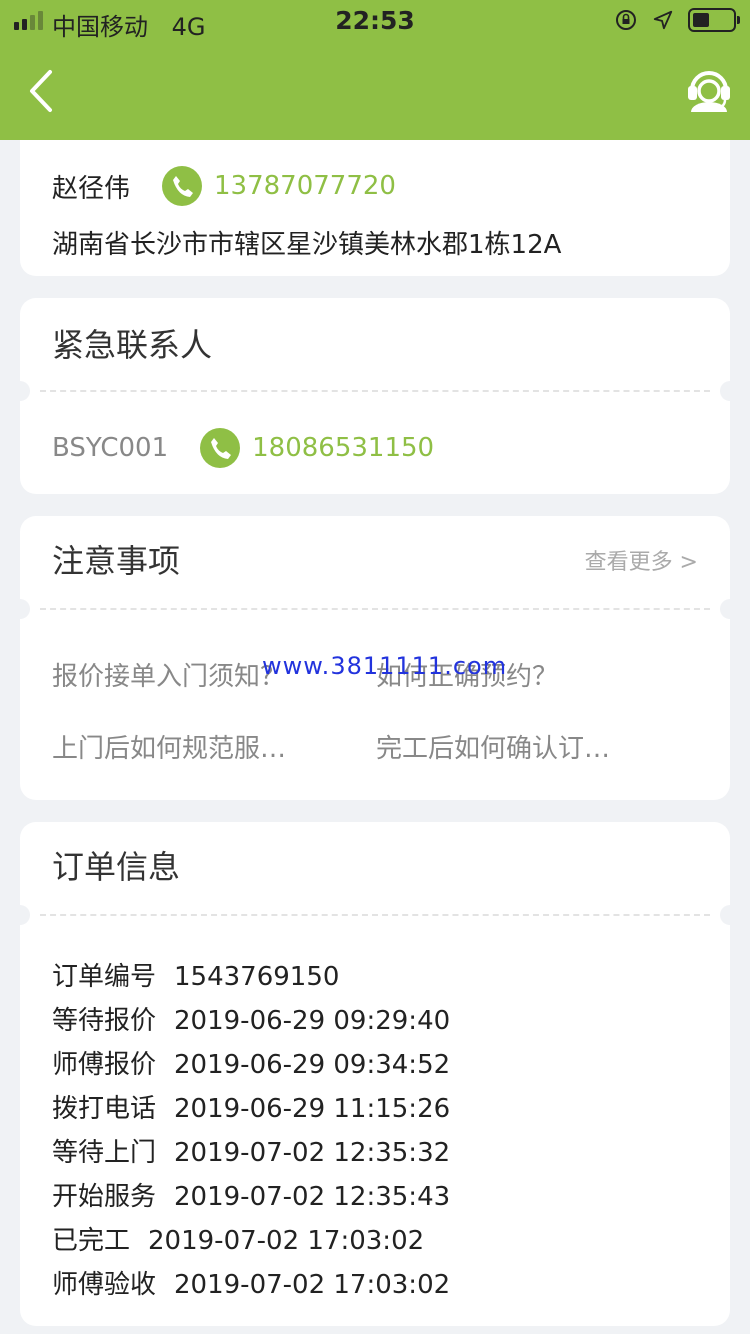 This screenshot has width=750, height=1334. I want to click on customer-address: 湖南省长沙市市辖区星沙镇美林水郡1栋12A, so click(307, 245).